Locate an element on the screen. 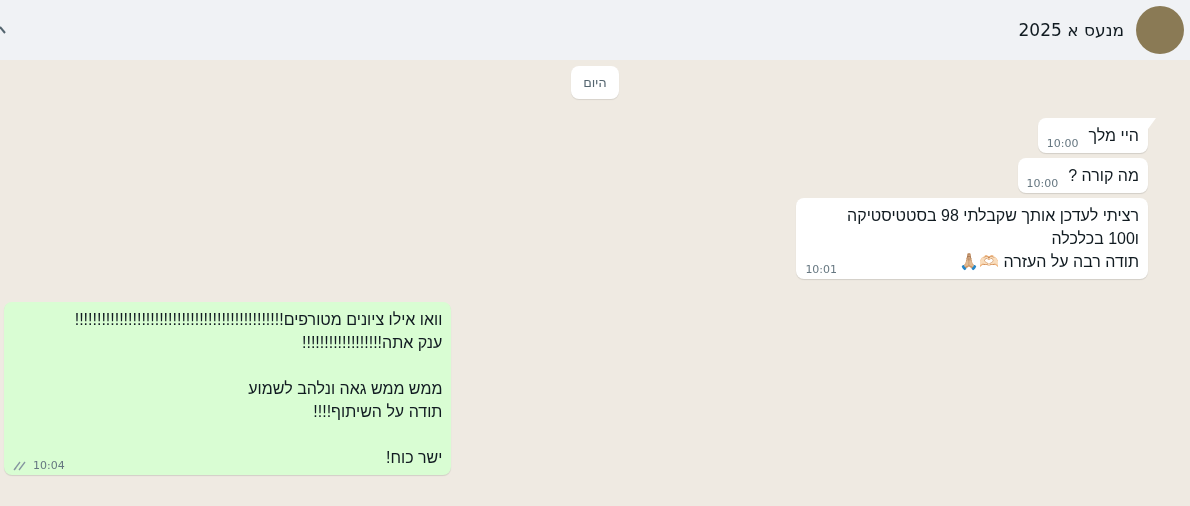 Image resolution: width=1190 pixels, height=506 pixels. date-chip: היום is located at coordinates (595, 82).